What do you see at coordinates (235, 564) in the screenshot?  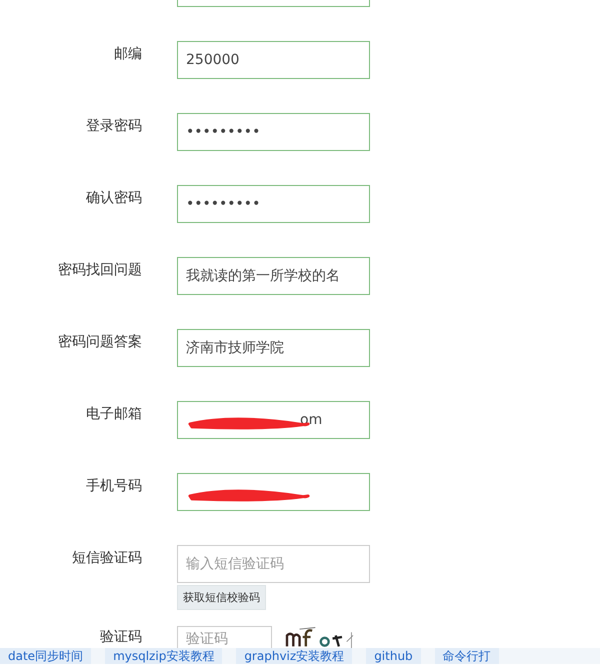 I see `placeholder-text: 输入短信验证码` at bounding box center [235, 564].